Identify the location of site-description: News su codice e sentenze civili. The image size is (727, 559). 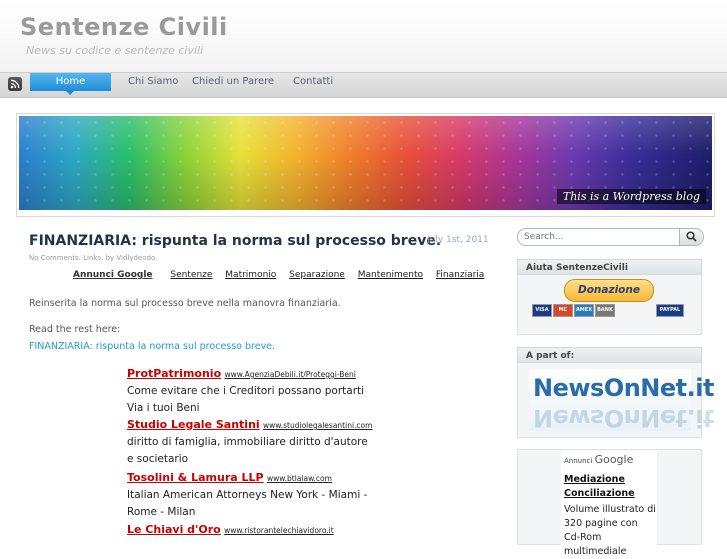
(115, 50).